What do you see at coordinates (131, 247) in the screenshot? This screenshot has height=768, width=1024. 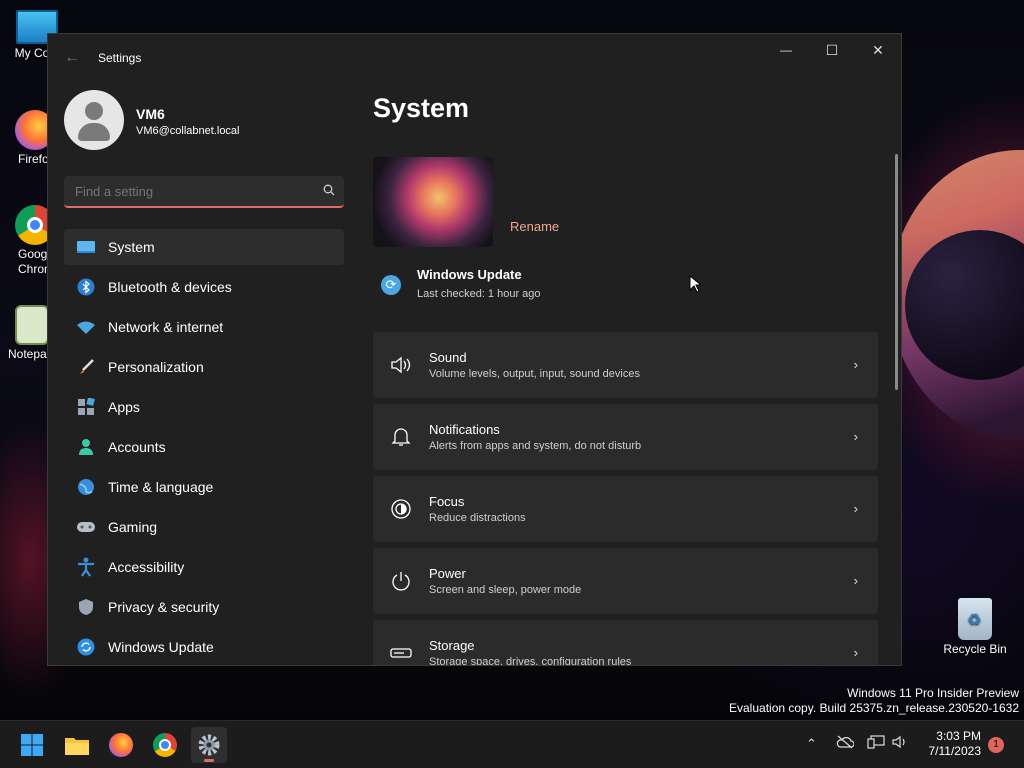 I see `sidebar-item-label: System` at bounding box center [131, 247].